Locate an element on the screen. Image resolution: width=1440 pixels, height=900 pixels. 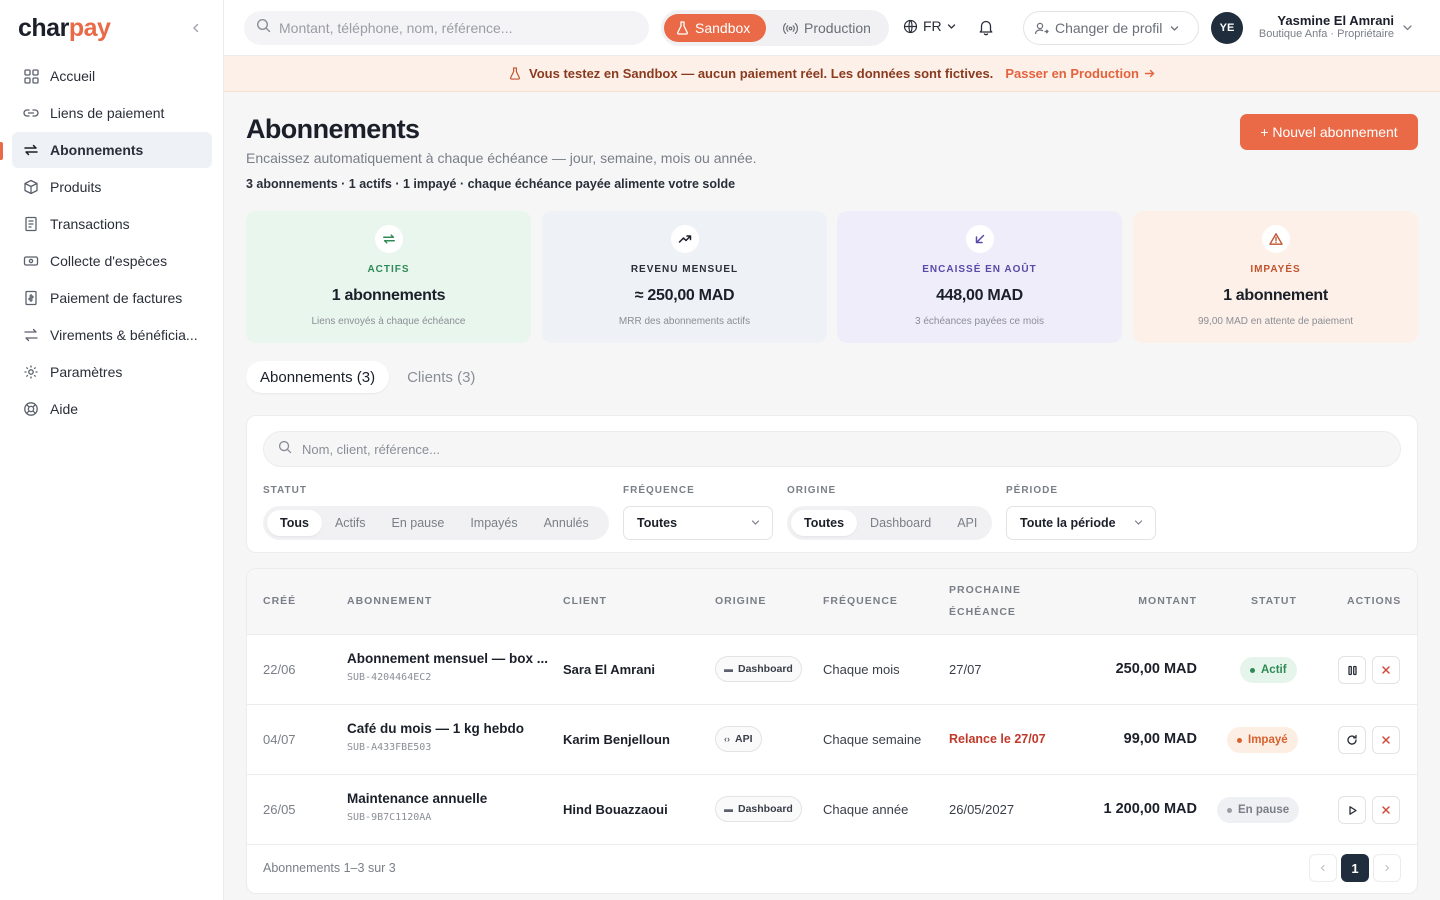
column-header-client: CLIENT is located at coordinates (585, 601).